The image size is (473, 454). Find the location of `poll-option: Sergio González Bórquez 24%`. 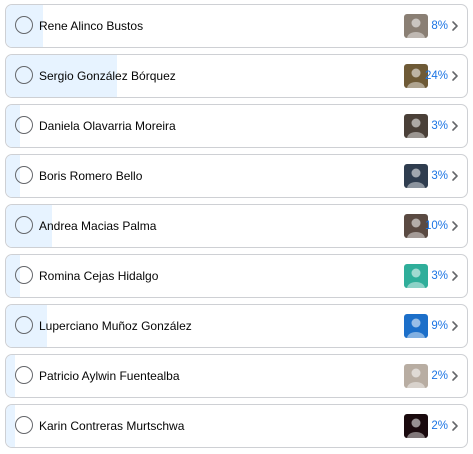

poll-option: Sergio González Bórquez 24% is located at coordinates (236, 76).